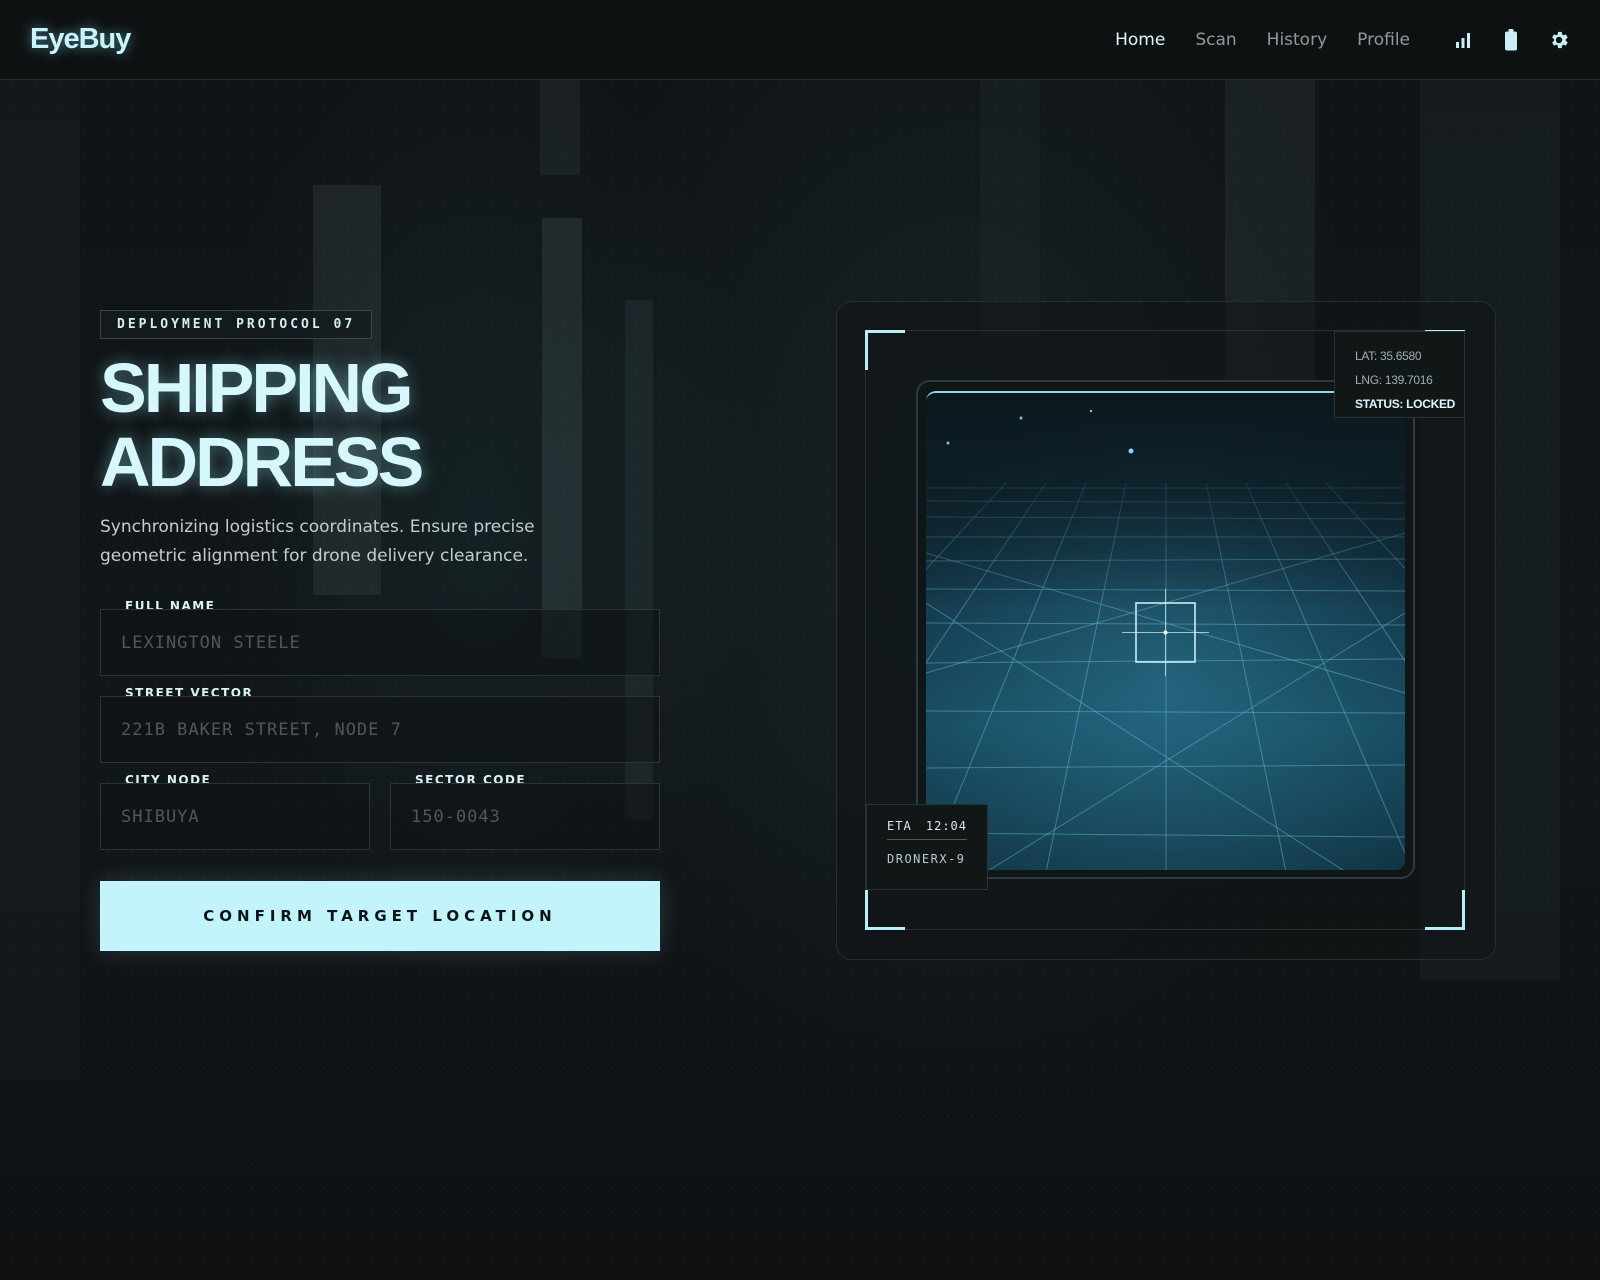  I want to click on logo: EyeBuy, so click(80, 39).